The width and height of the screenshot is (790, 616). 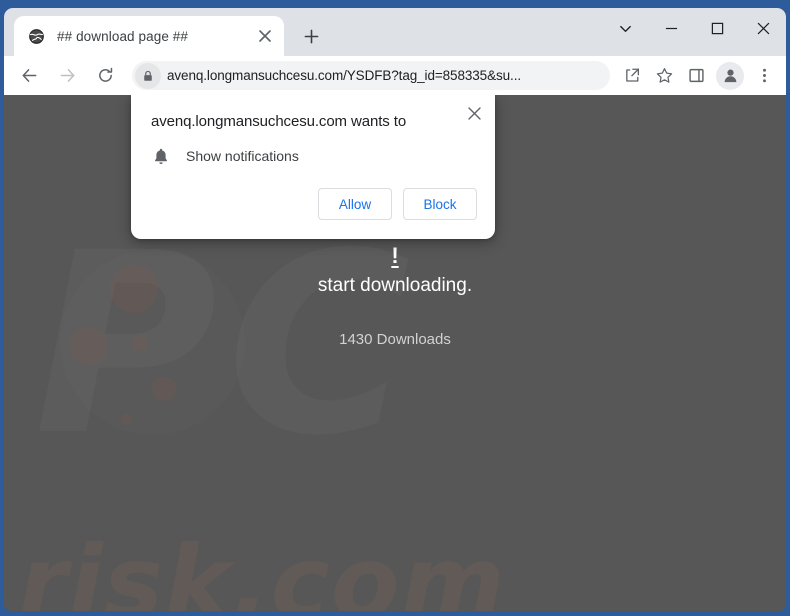 What do you see at coordinates (242, 156) in the screenshot?
I see `permission-label: Show notifications` at bounding box center [242, 156].